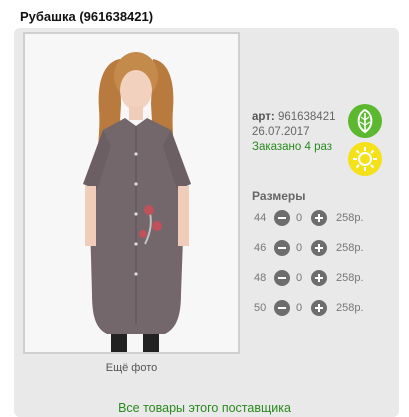 This screenshot has height=417, width=409. I want to click on product-info: арт: 961638421 26.07.2017 Заказано 4 раз, so click(294, 132).